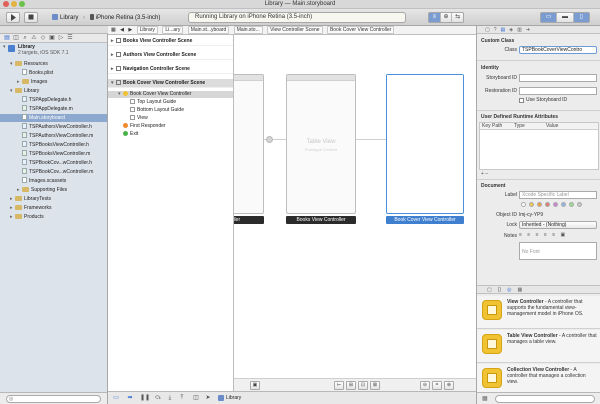 This screenshot has width=600, height=404. I want to click on restoration-id-field, so click(558, 91).